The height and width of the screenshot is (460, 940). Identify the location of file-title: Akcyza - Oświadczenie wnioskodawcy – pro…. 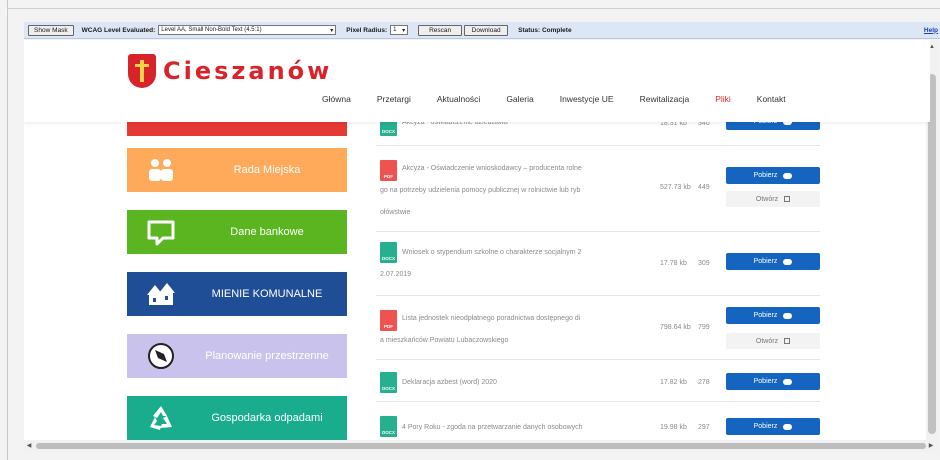
(481, 191).